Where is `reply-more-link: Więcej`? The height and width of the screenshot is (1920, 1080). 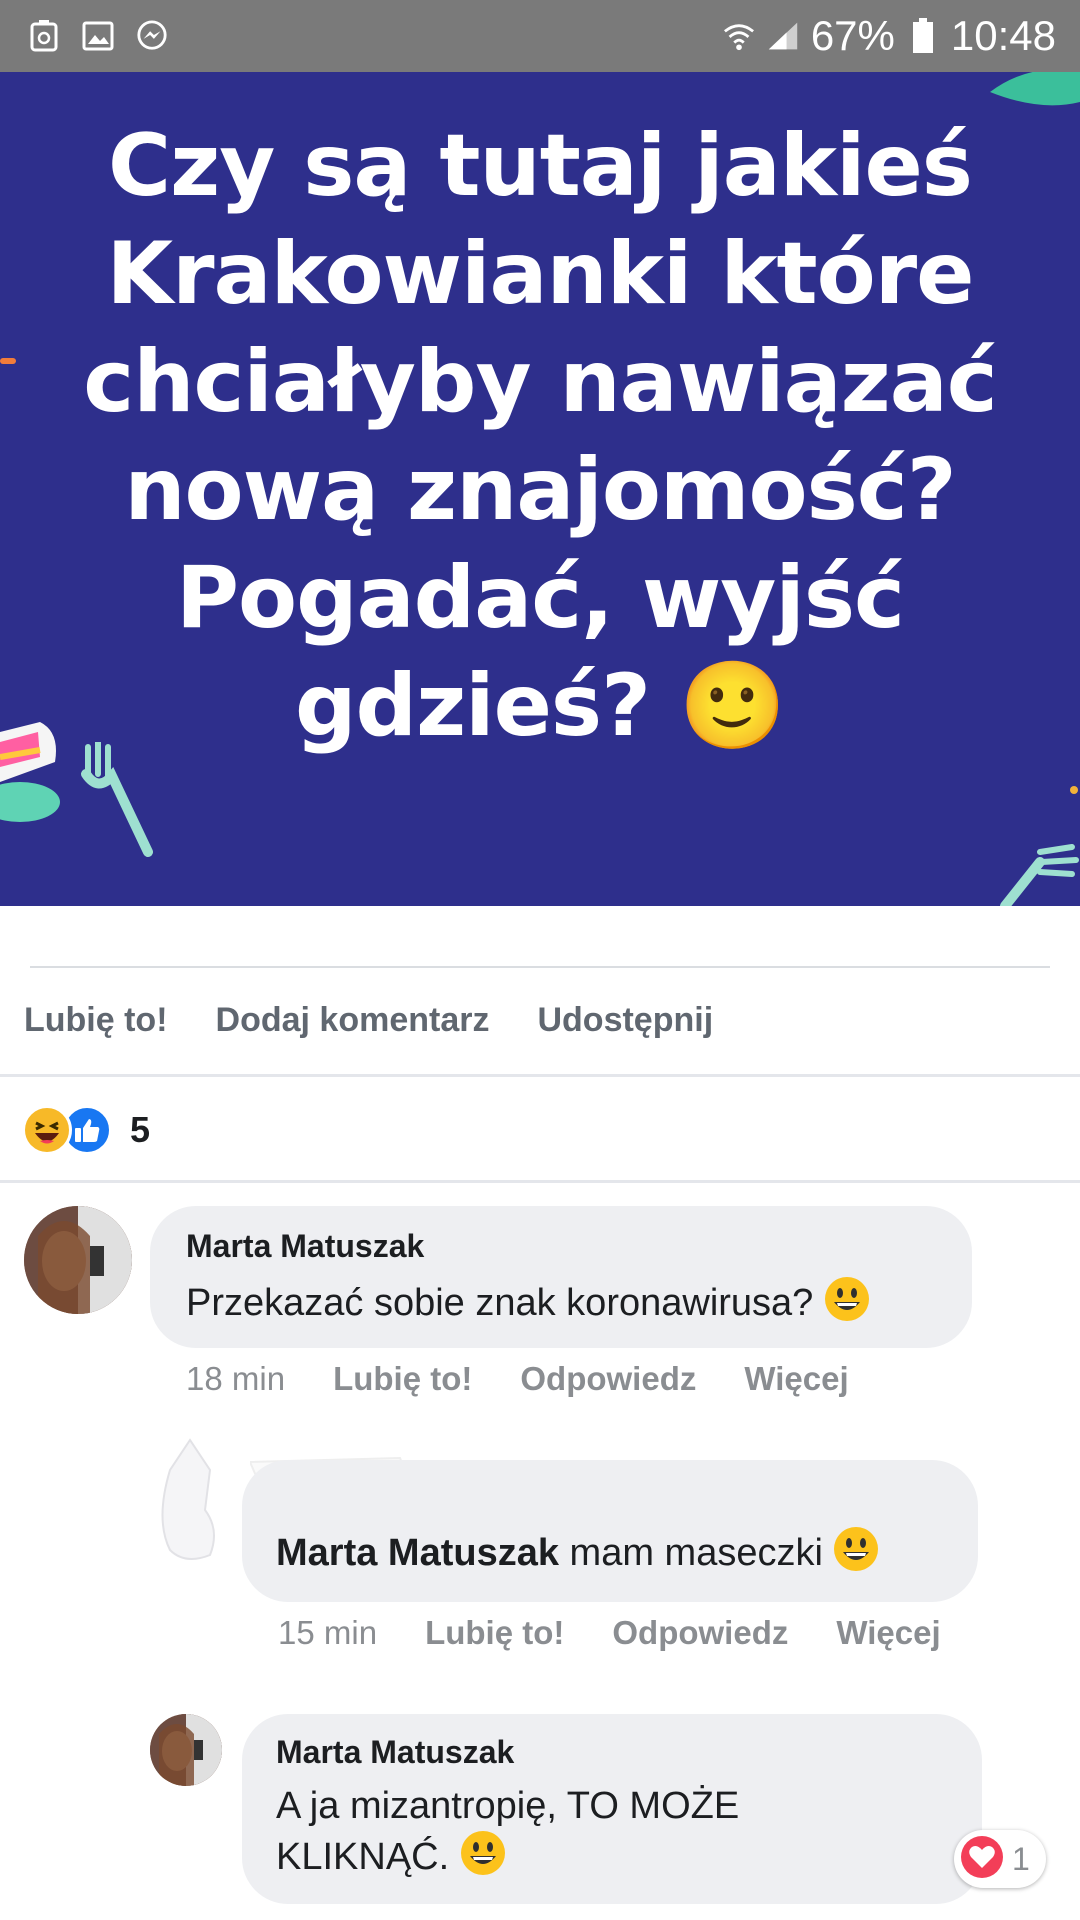 reply-more-link: Więcej is located at coordinates (888, 1633).